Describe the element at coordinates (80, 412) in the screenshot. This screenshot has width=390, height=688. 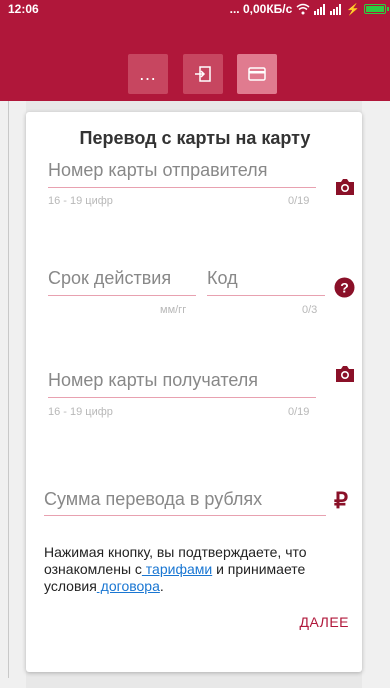
I see `recipient-card-hint: 16 - 19 цифр` at that location.